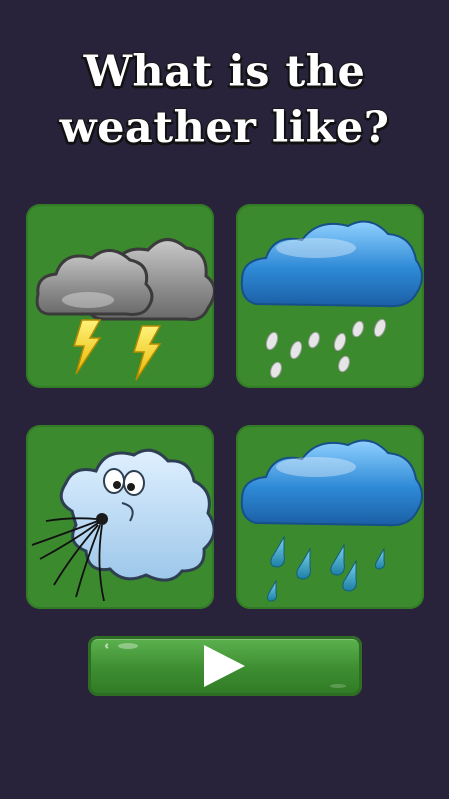  I want to click on answer-card-wind, so click(120, 517).